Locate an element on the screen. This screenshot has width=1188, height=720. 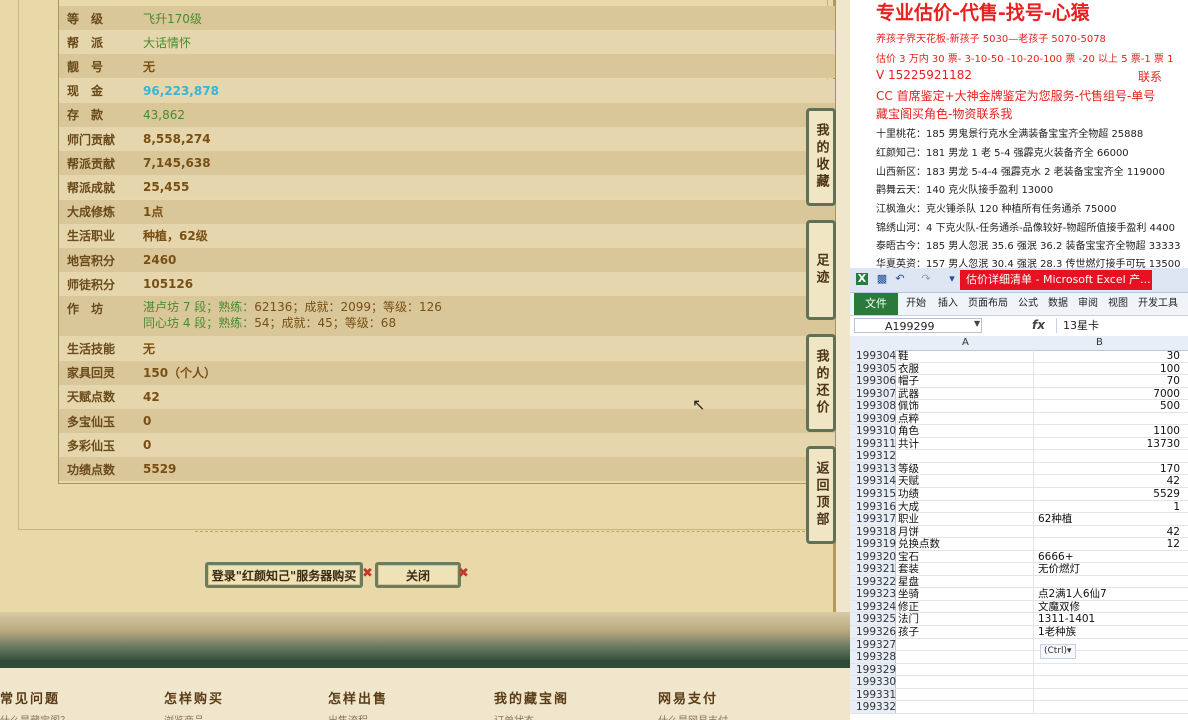
sheet-row: 199309 点粹 is located at coordinates (1019, 419).